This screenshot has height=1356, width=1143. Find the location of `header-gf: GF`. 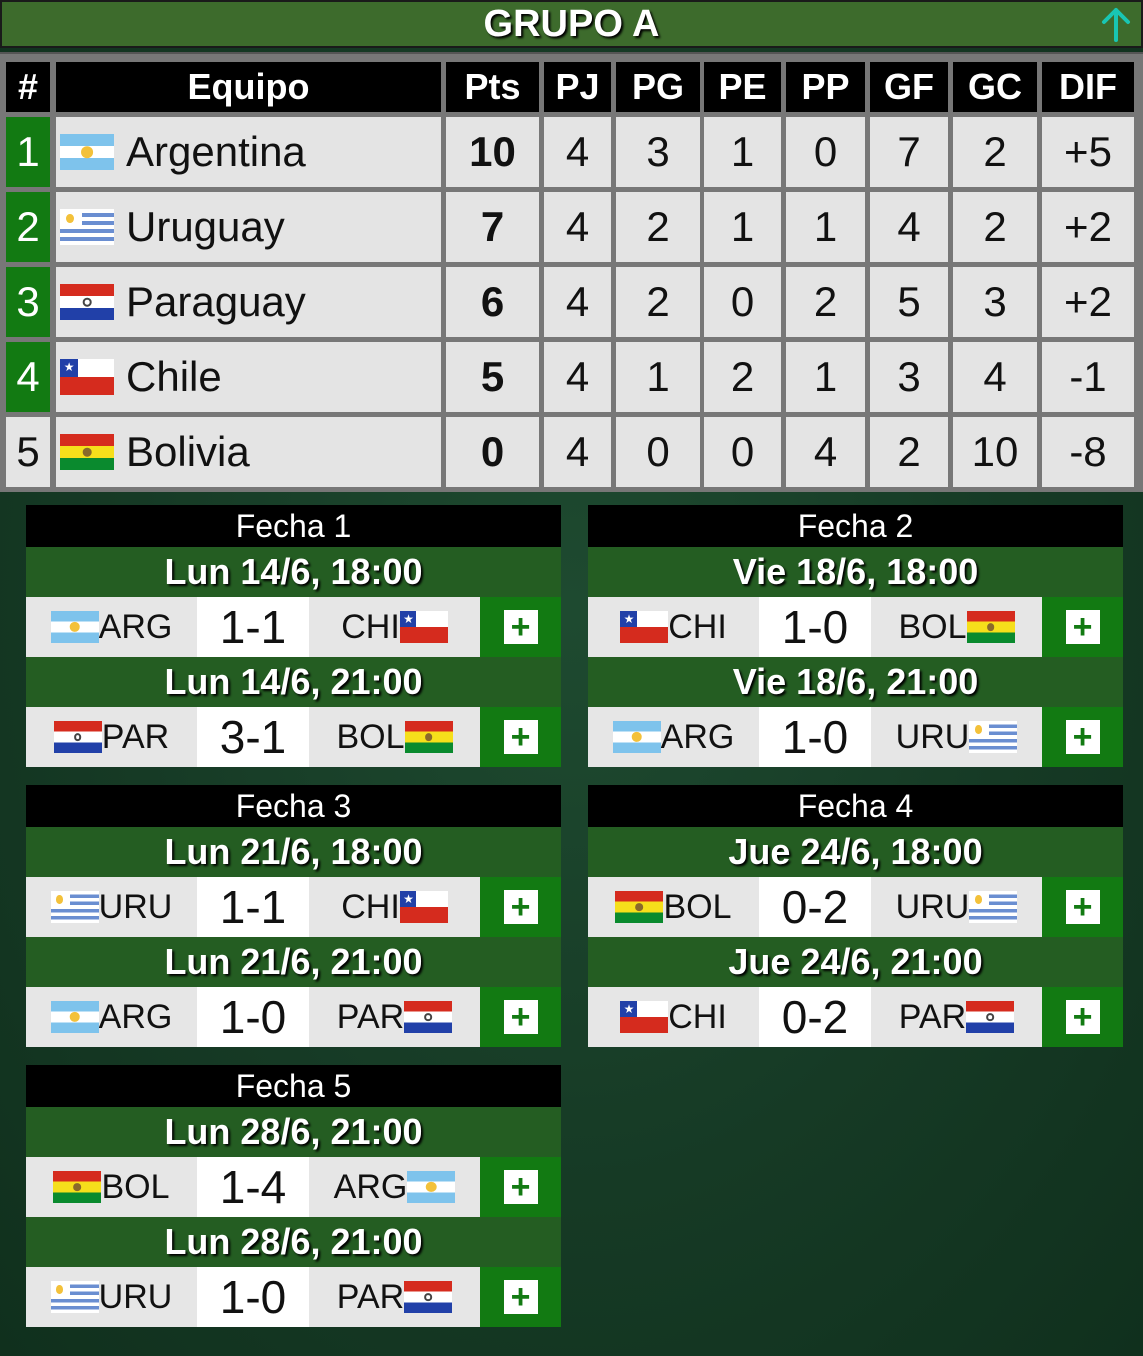

header-gf: GF is located at coordinates (909, 87).